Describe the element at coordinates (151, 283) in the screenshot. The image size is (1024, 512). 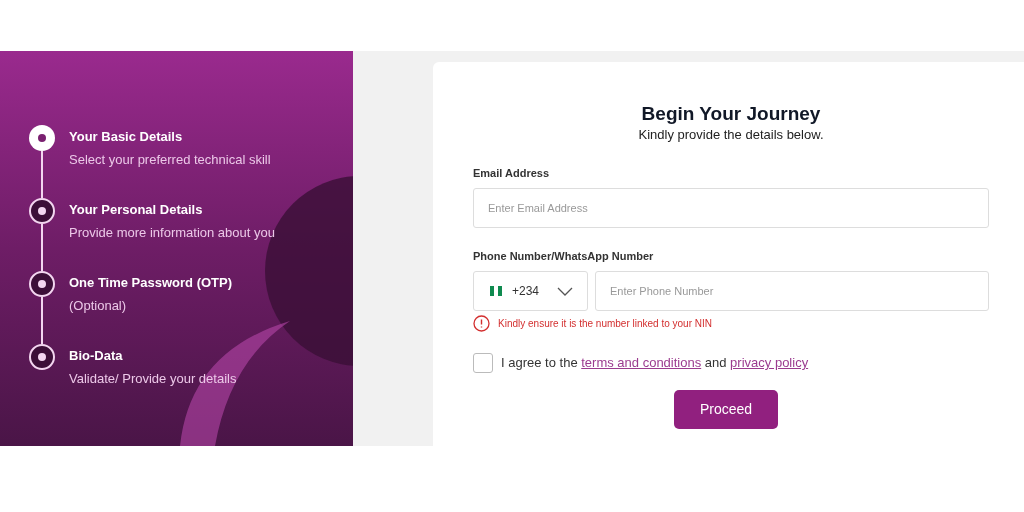
I see `step-title: One Time Password (OTP)` at that location.